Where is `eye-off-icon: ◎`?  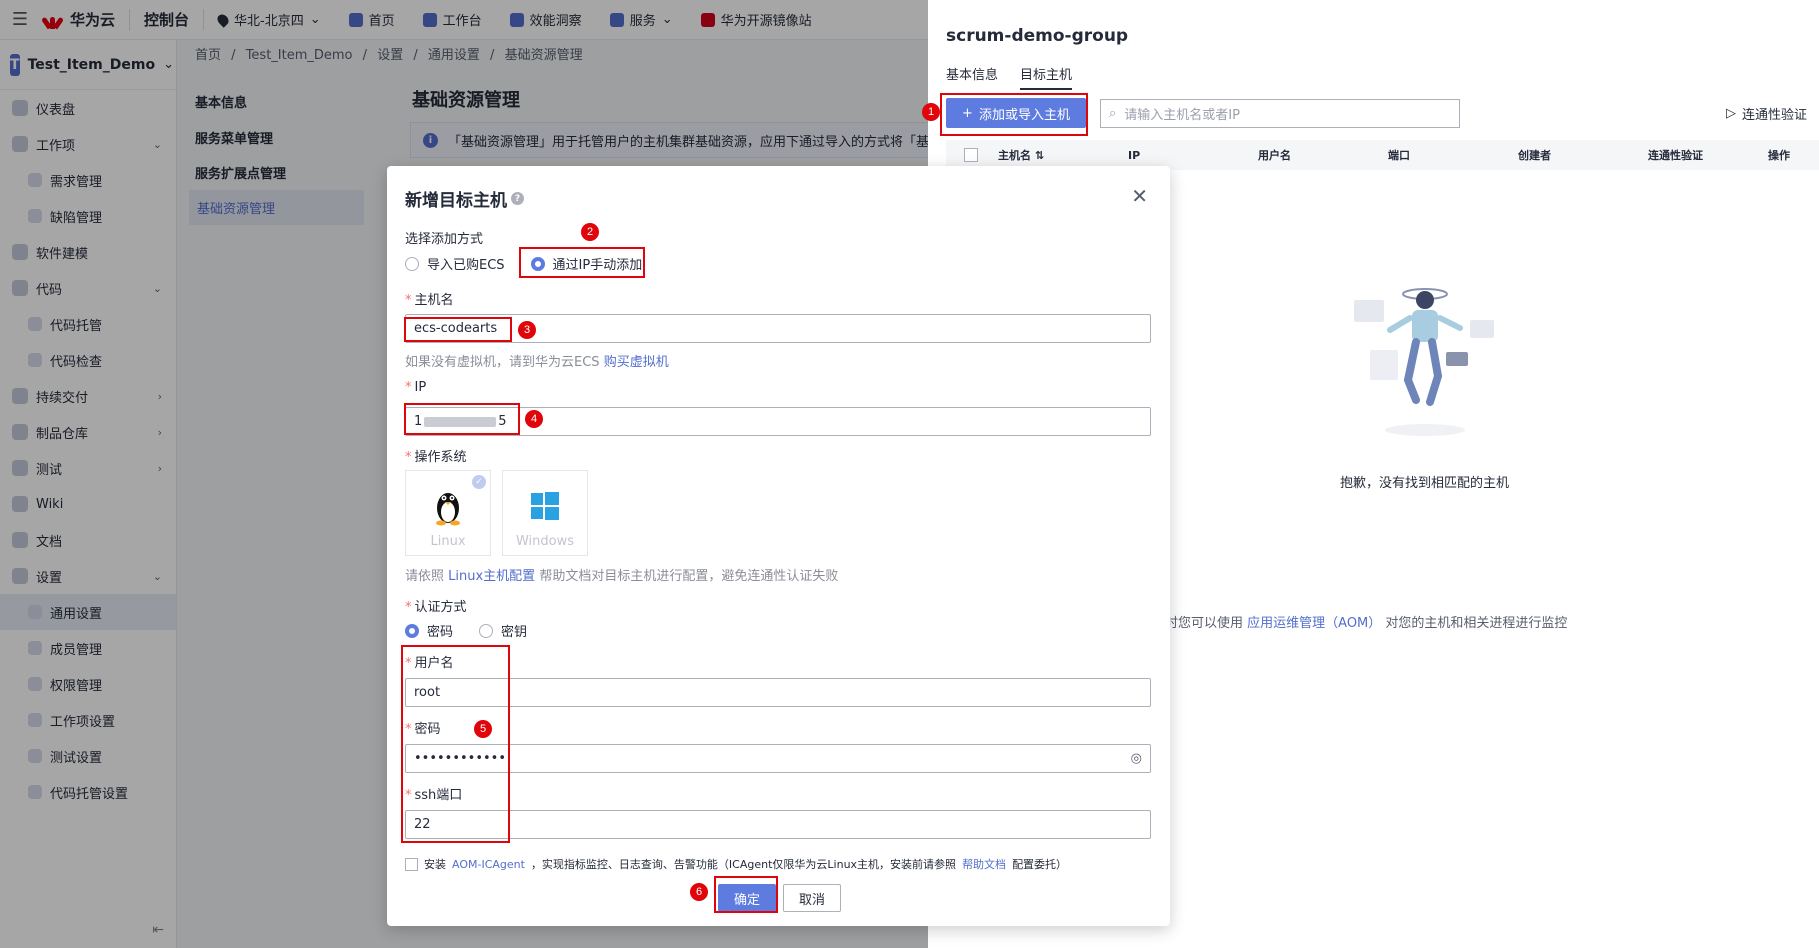
eye-off-icon: ◎ is located at coordinates (1136, 758).